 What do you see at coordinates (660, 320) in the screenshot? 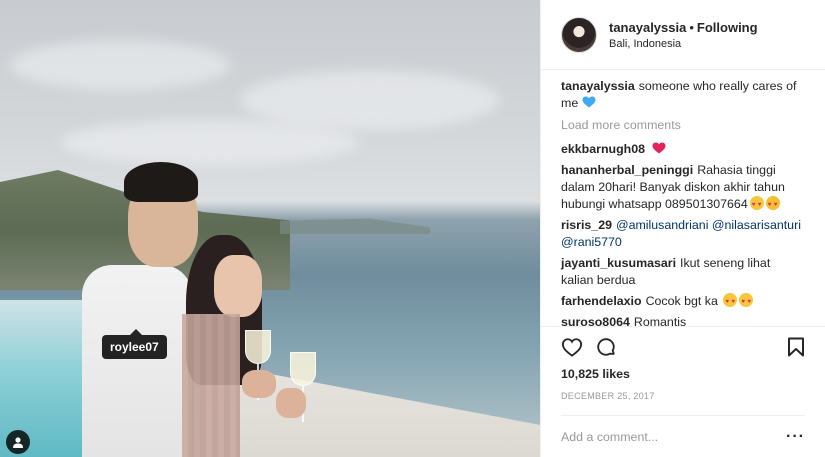
I see `comment-text: Romantis` at bounding box center [660, 320].